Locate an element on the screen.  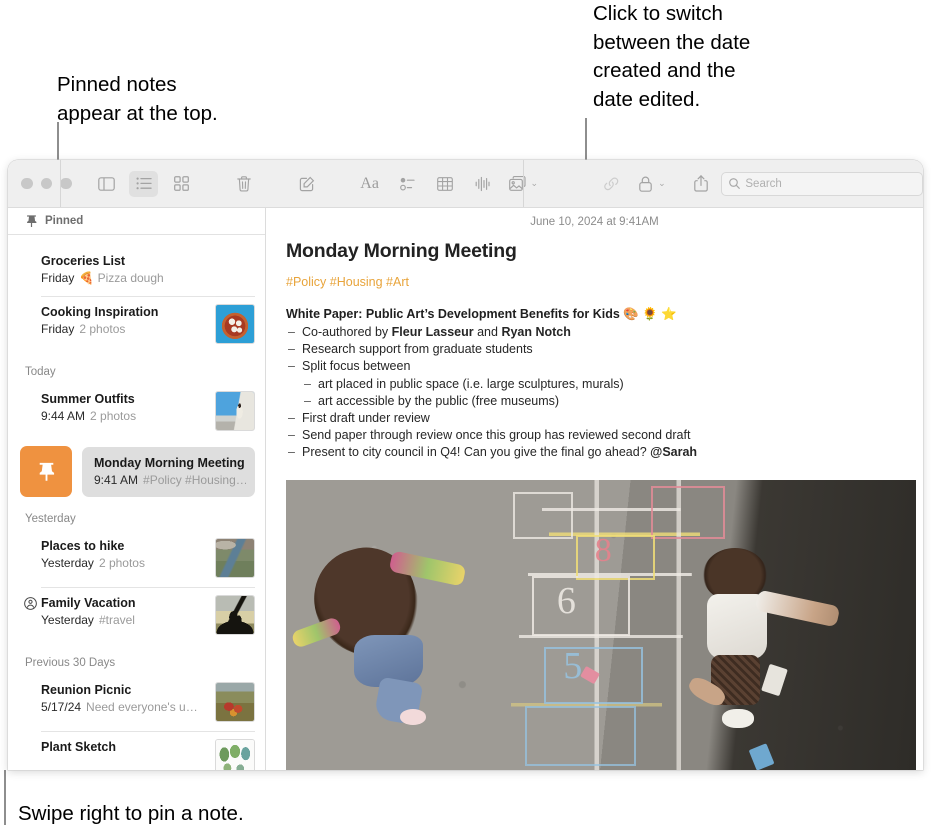
note-thumbnail-river is located at coordinates (235, 558).